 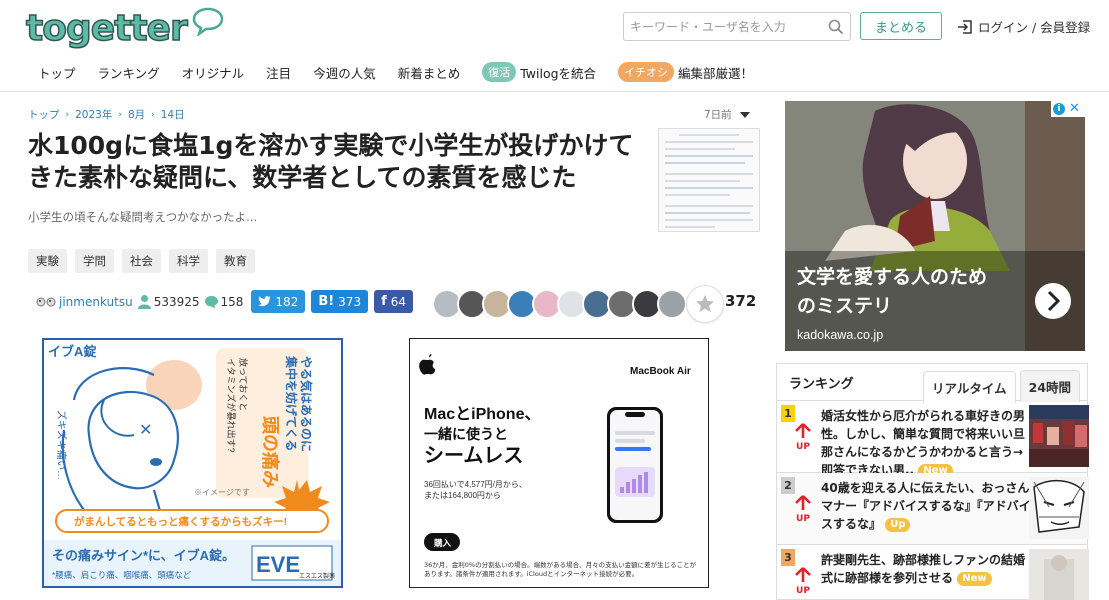 What do you see at coordinates (716, 73) in the screenshot?
I see `editor-pick-label: 編集部厳選！` at bounding box center [716, 73].